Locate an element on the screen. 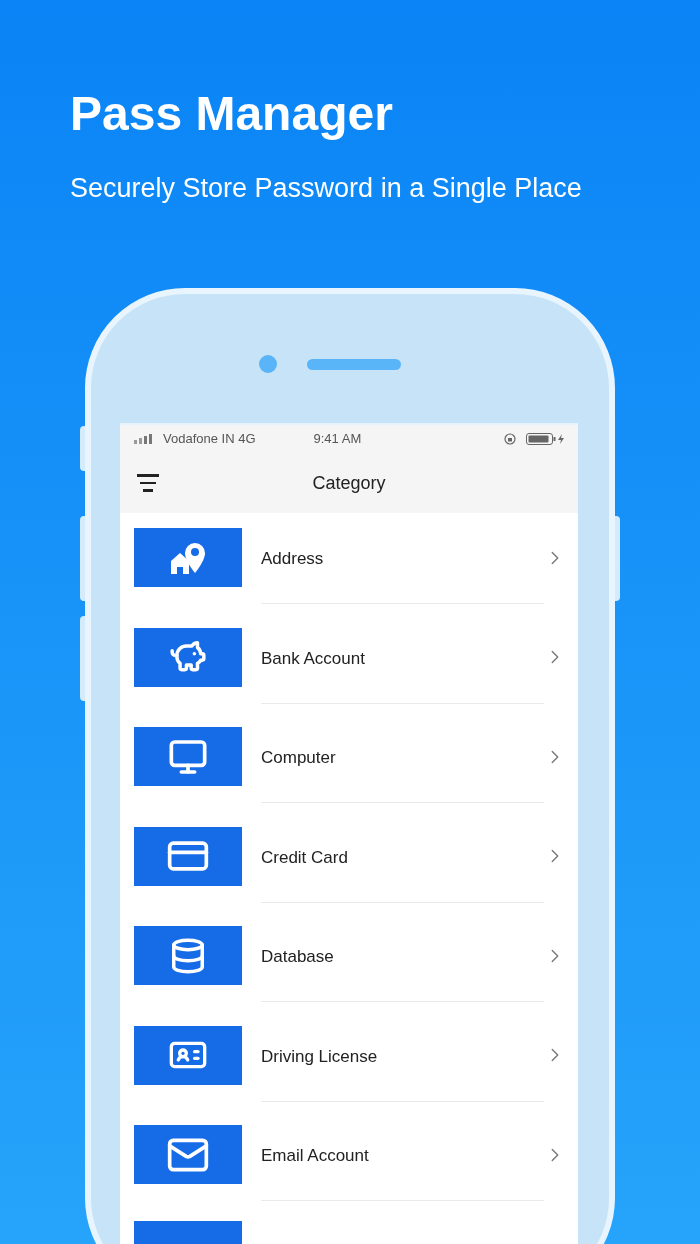 This screenshot has width=700, height=1244. database-icon is located at coordinates (188, 955).